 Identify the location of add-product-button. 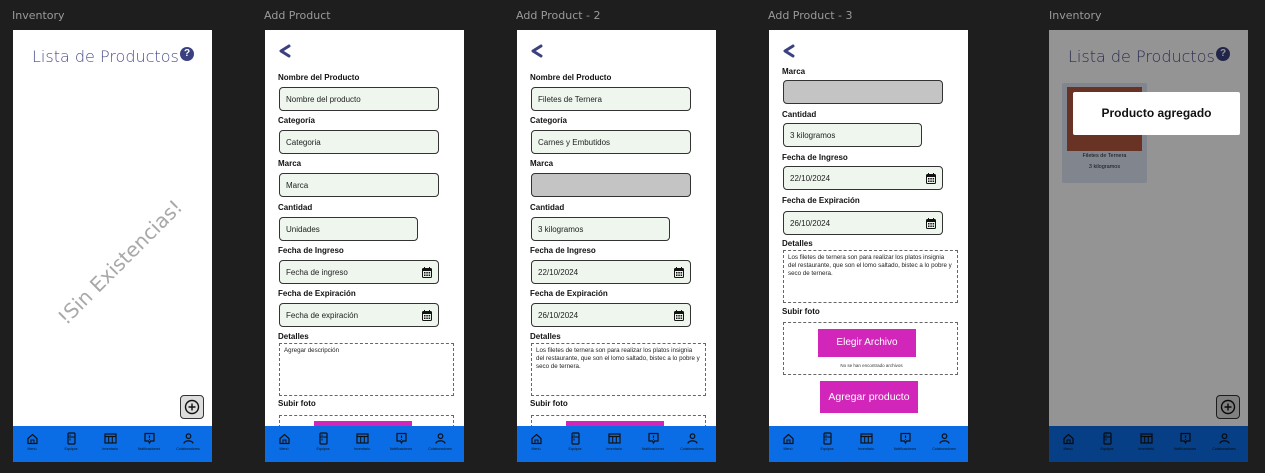
(192, 407).